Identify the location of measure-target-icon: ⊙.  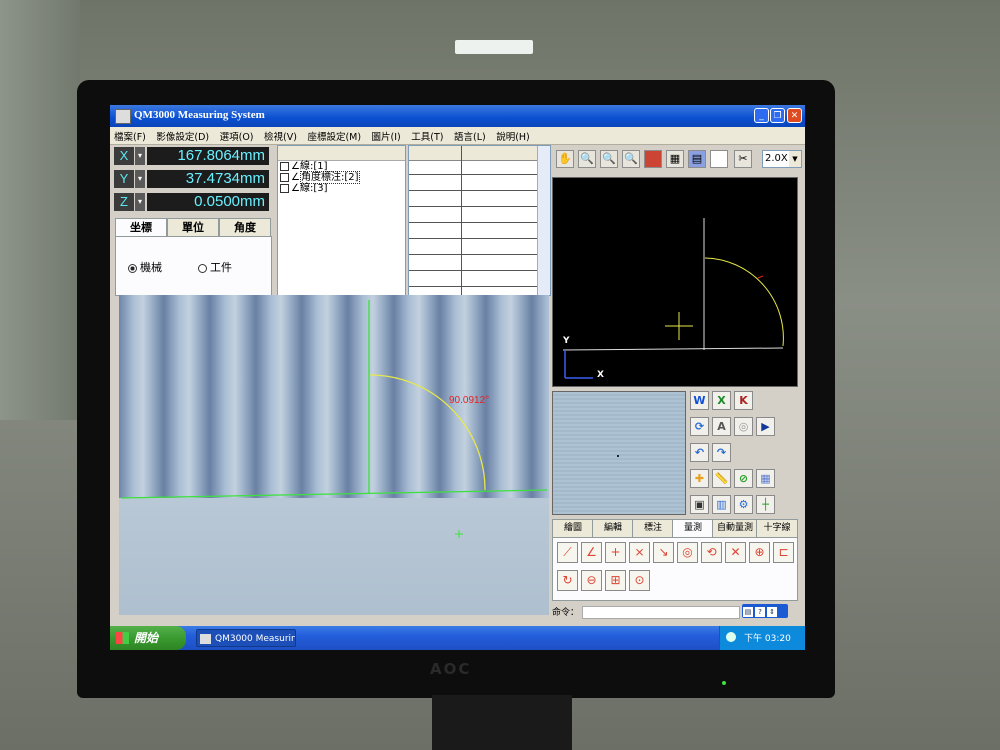
(639, 580).